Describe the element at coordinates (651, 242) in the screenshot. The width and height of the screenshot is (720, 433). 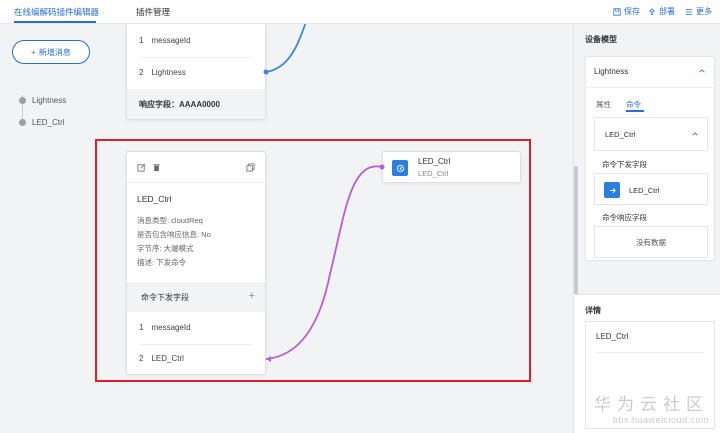
I see `empty-state: 没有数据` at that location.